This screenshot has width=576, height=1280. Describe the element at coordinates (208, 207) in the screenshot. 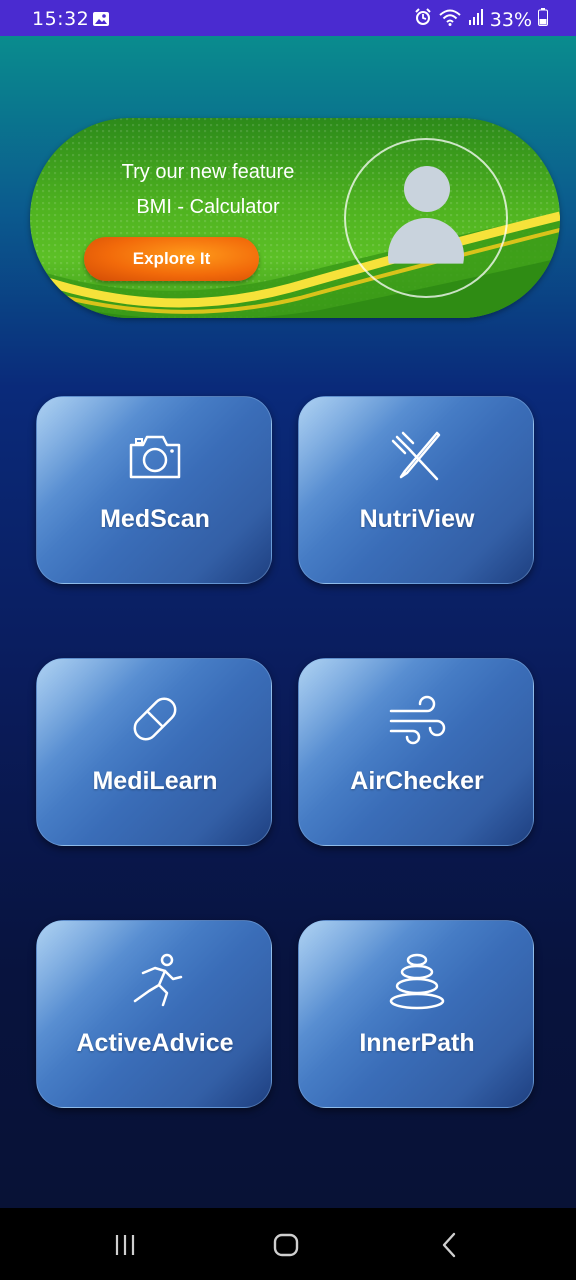

I see `banner-feature-name: BMI - Calculator` at that location.